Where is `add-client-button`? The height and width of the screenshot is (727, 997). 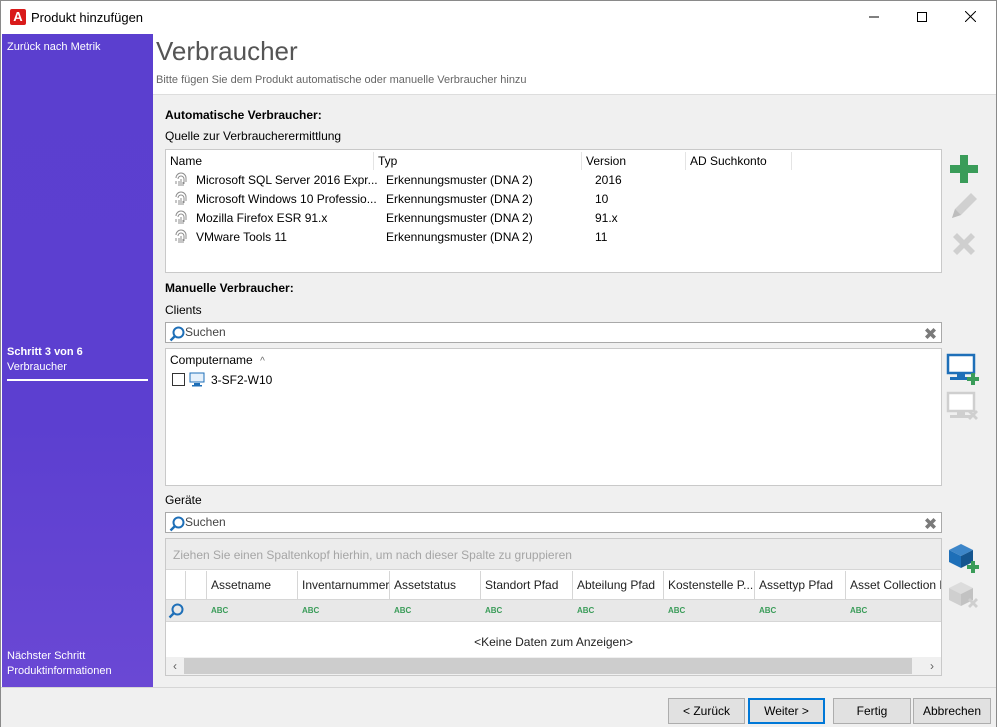
add-client-button is located at coordinates (962, 369).